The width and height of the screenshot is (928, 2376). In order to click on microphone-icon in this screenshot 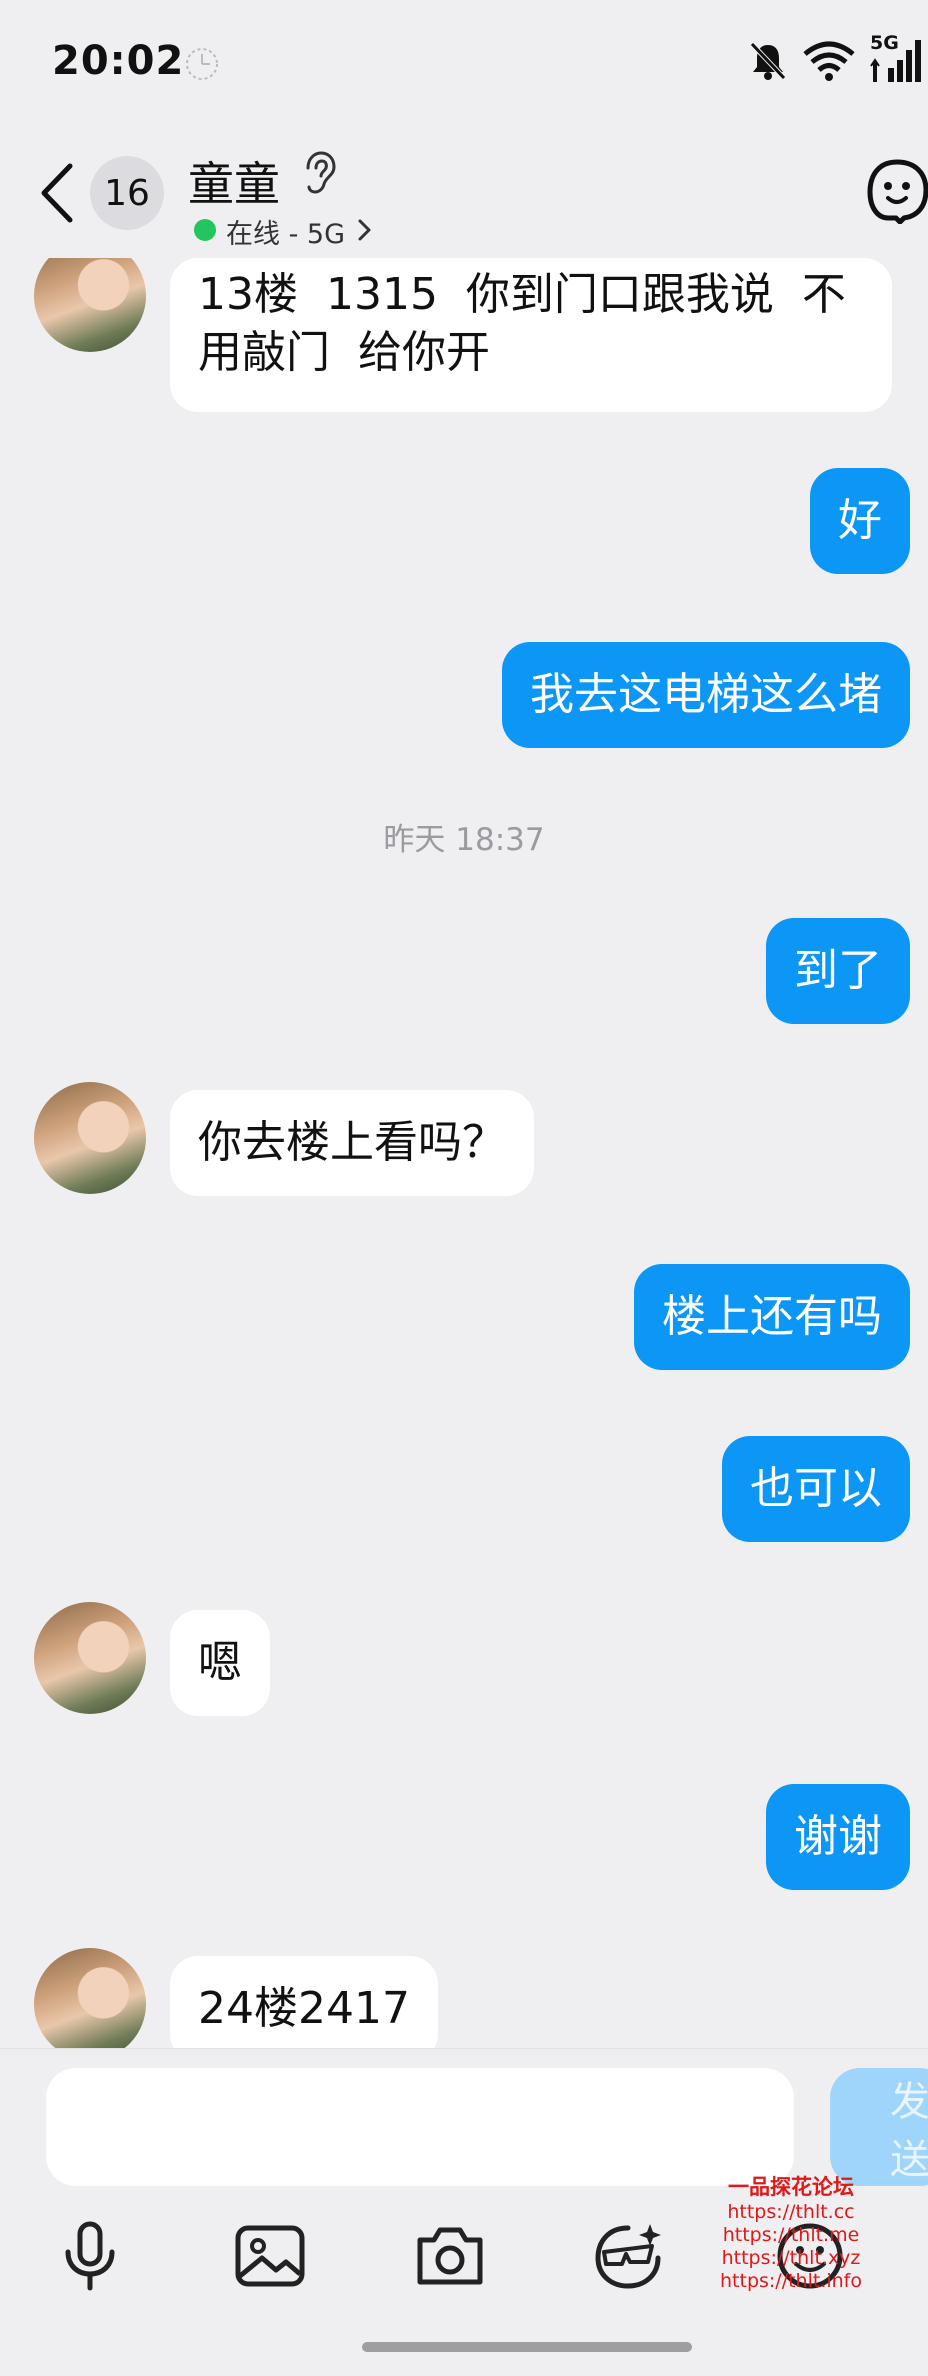, I will do `click(90, 2256)`.